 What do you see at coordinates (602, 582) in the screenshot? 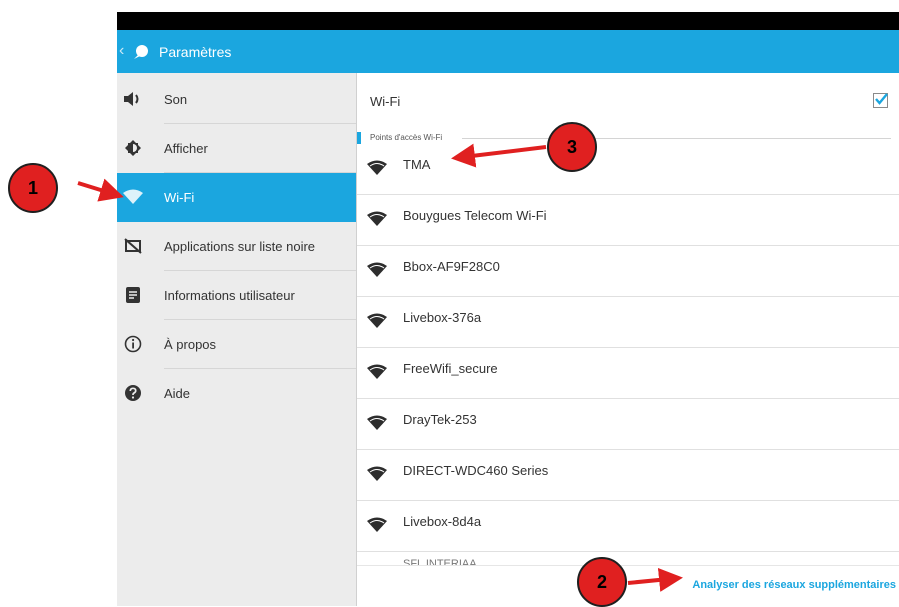
I see `annotation-badge-2: 2` at bounding box center [602, 582].